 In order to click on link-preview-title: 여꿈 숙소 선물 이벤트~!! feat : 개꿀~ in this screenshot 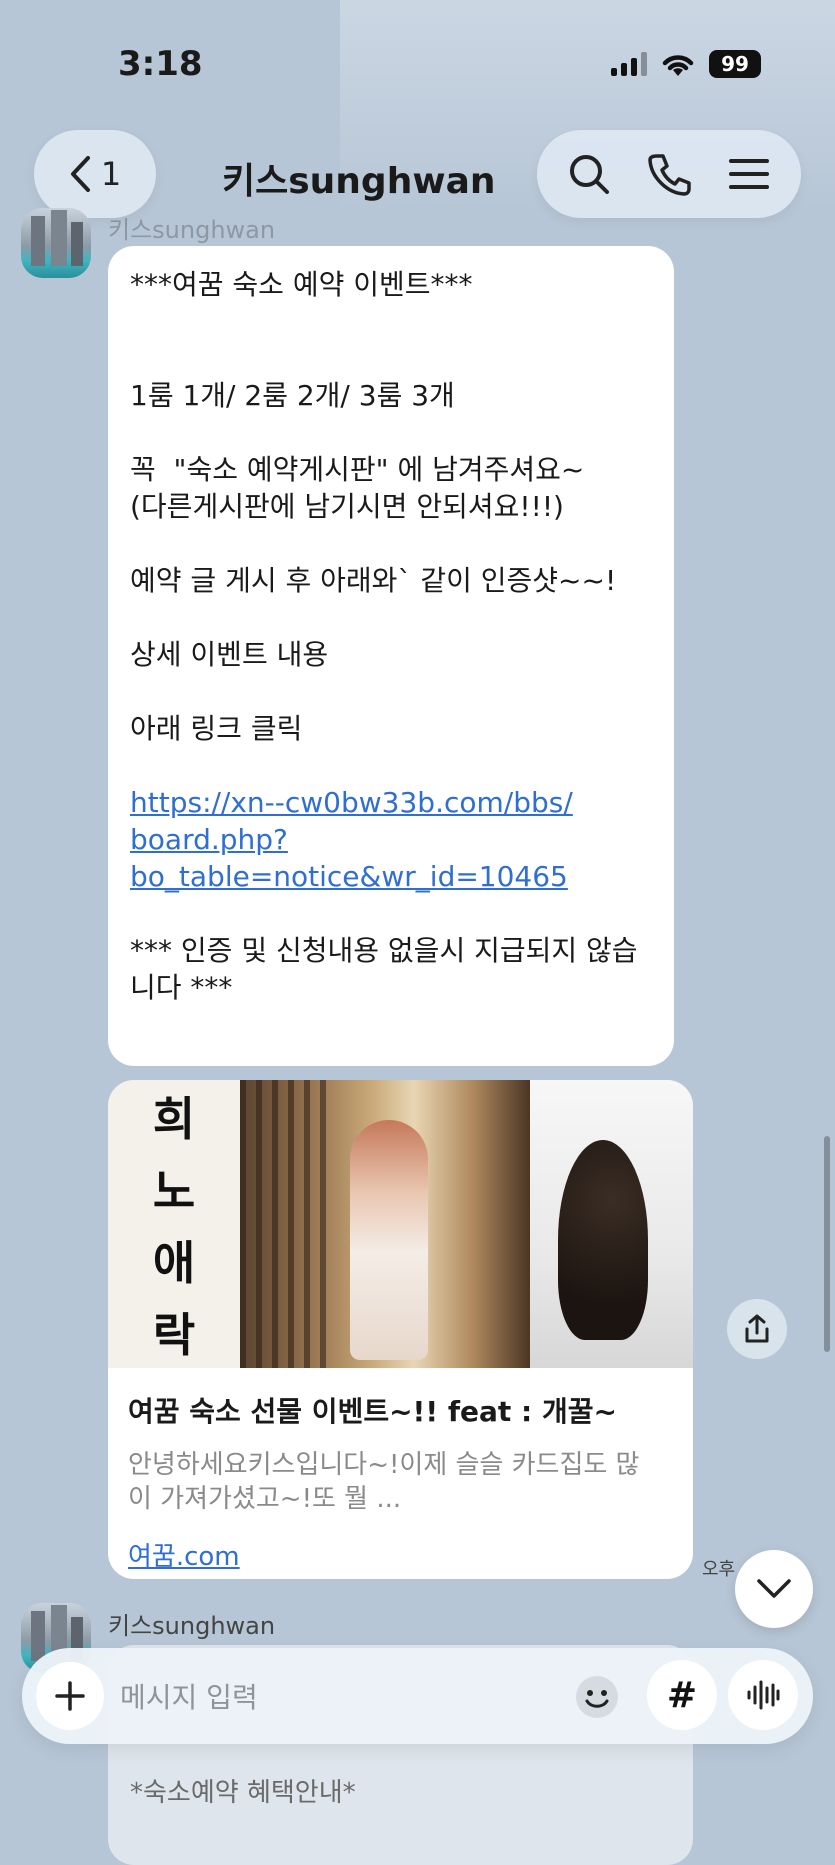, I will do `click(372, 1411)`.